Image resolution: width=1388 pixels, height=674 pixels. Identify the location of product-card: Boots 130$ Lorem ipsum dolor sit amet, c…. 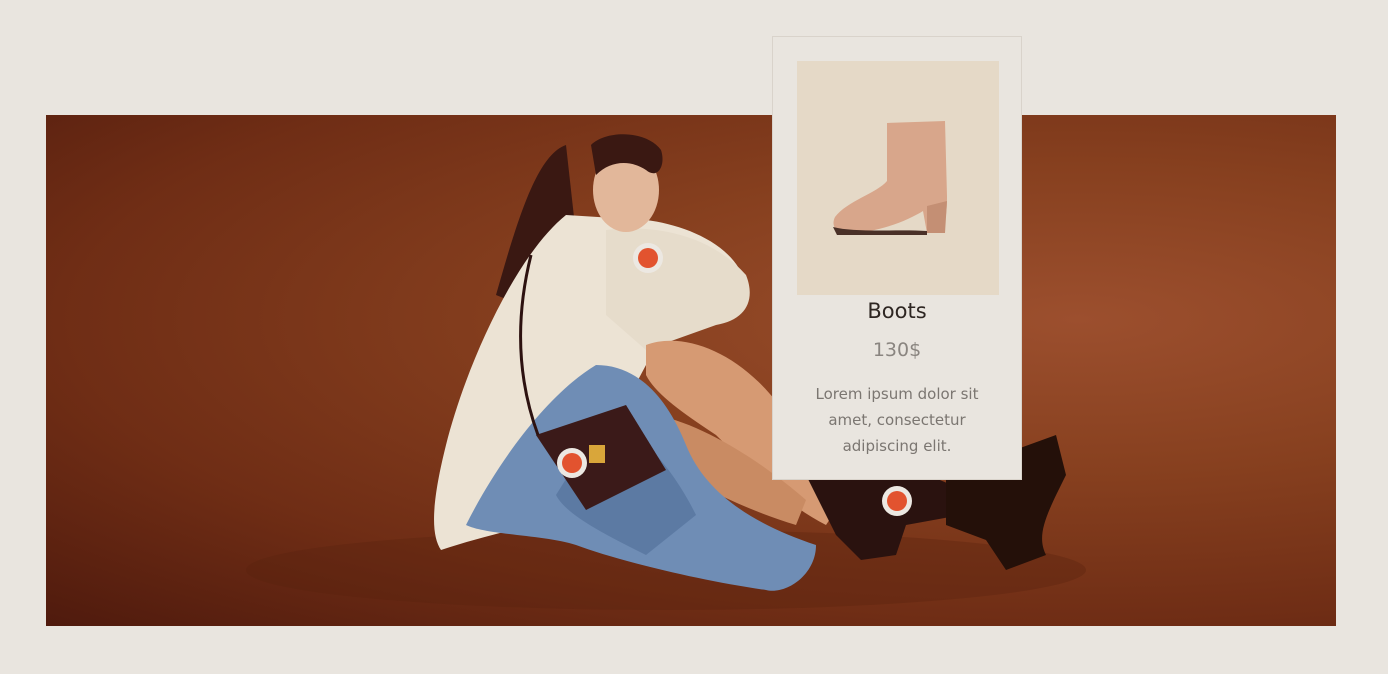
(897, 258).